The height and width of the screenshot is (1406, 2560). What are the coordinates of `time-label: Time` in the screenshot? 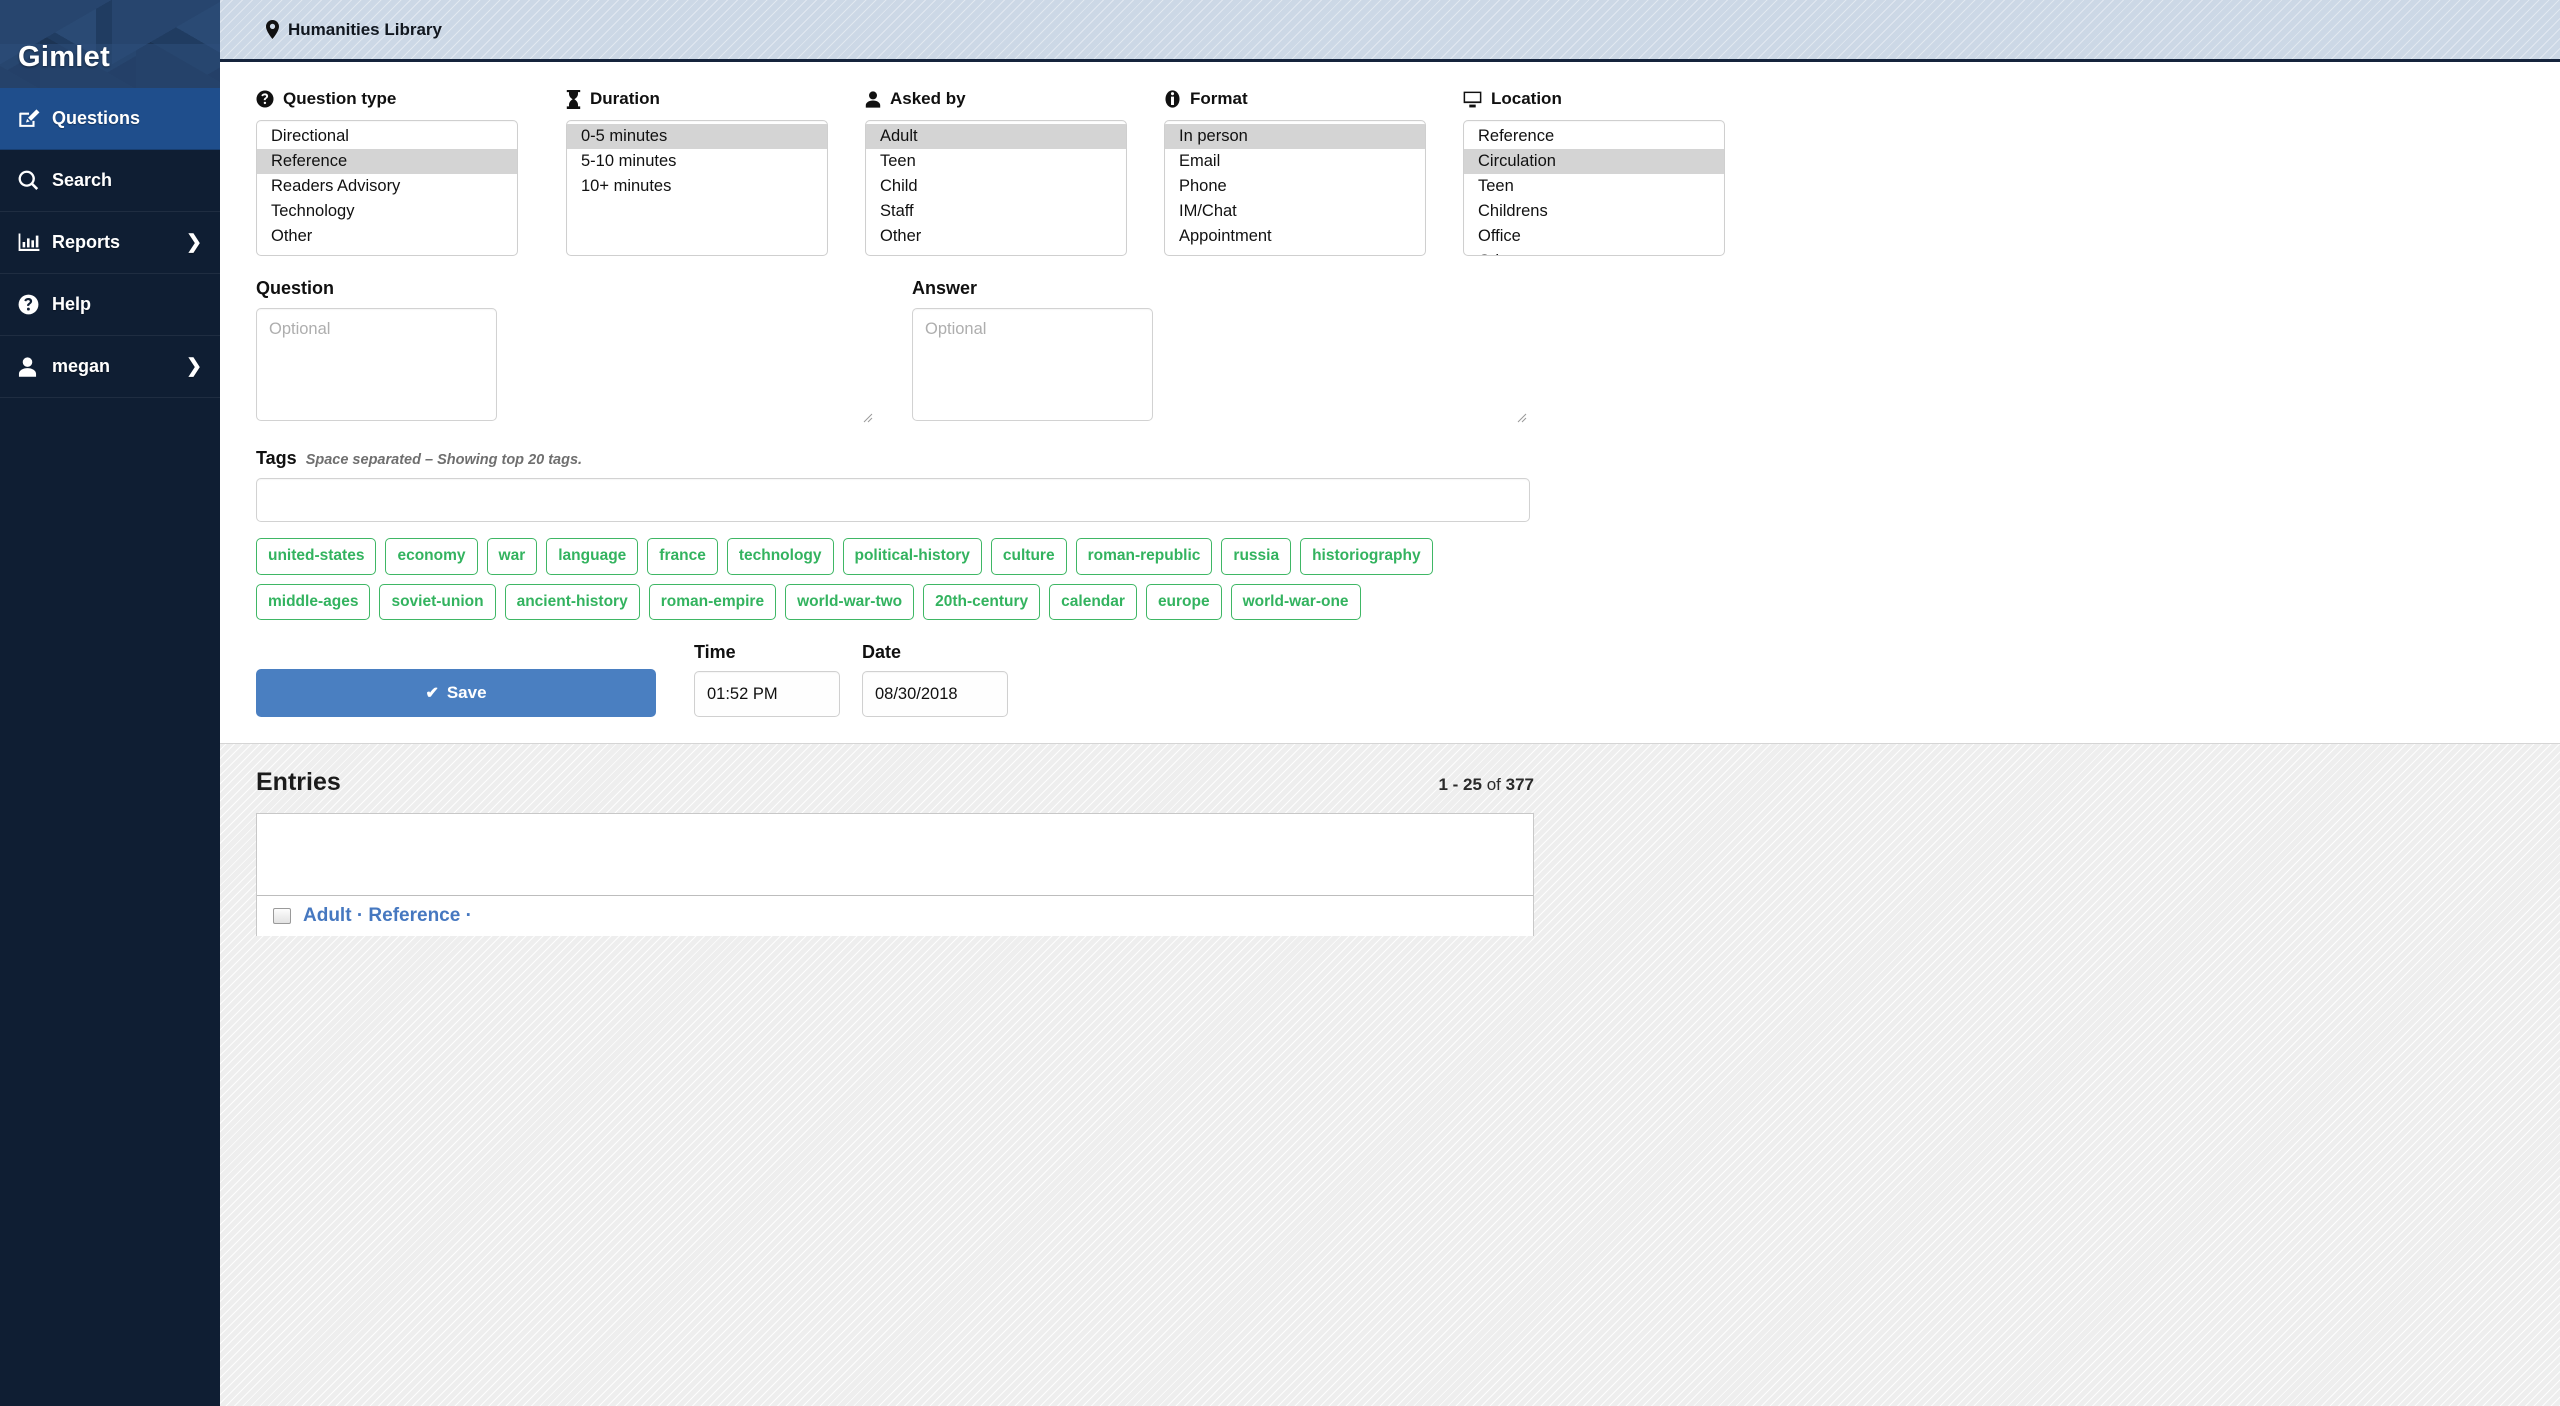 It's located at (715, 652).